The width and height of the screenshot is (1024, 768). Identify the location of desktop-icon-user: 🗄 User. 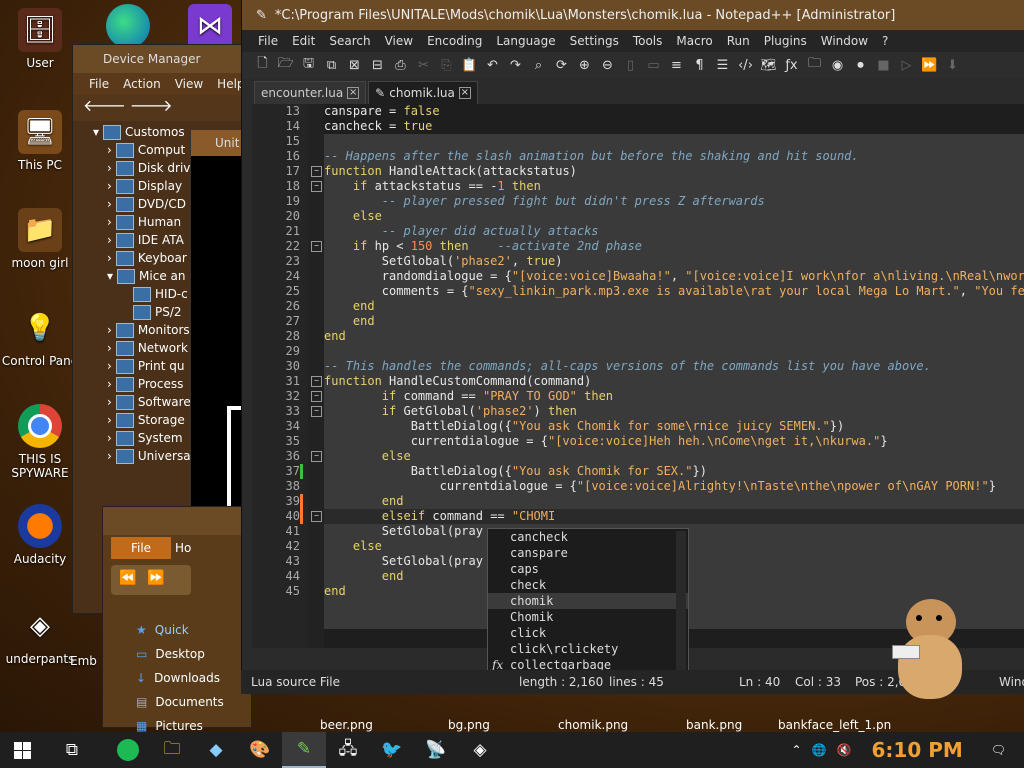
(40, 39).